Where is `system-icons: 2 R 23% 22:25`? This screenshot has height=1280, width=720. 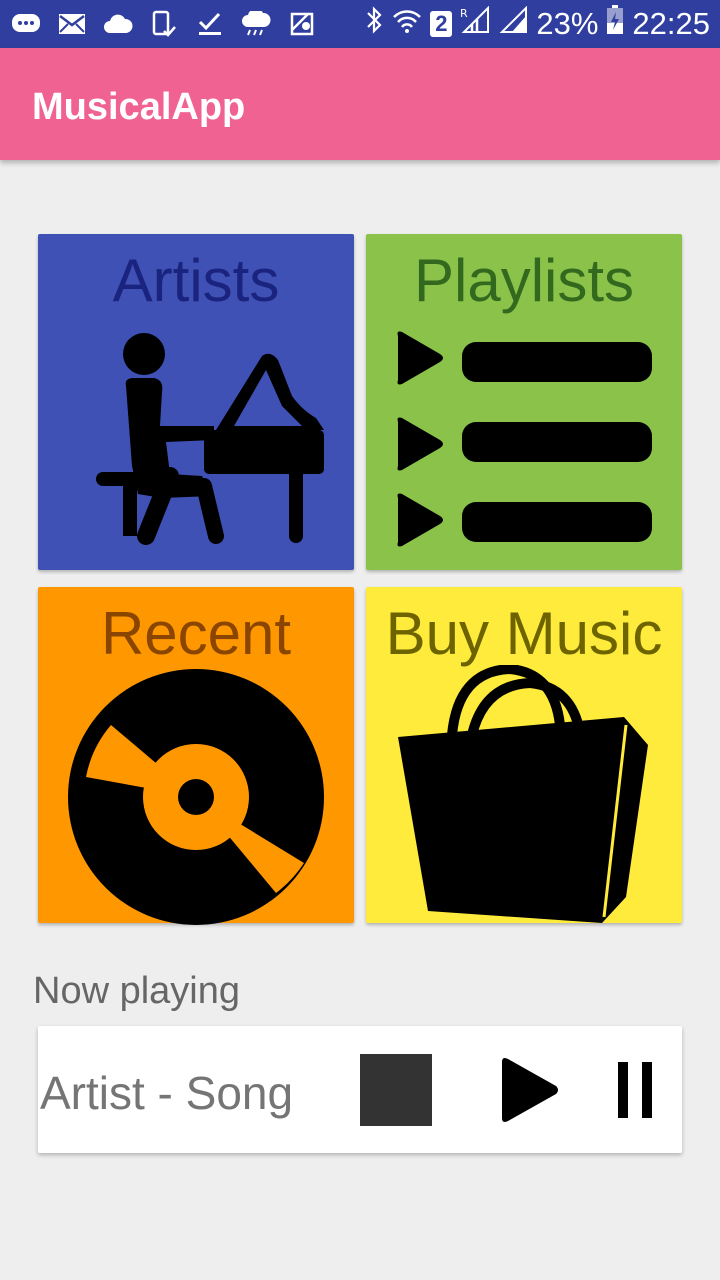
system-icons: 2 R 23% 22:25 is located at coordinates (537, 24).